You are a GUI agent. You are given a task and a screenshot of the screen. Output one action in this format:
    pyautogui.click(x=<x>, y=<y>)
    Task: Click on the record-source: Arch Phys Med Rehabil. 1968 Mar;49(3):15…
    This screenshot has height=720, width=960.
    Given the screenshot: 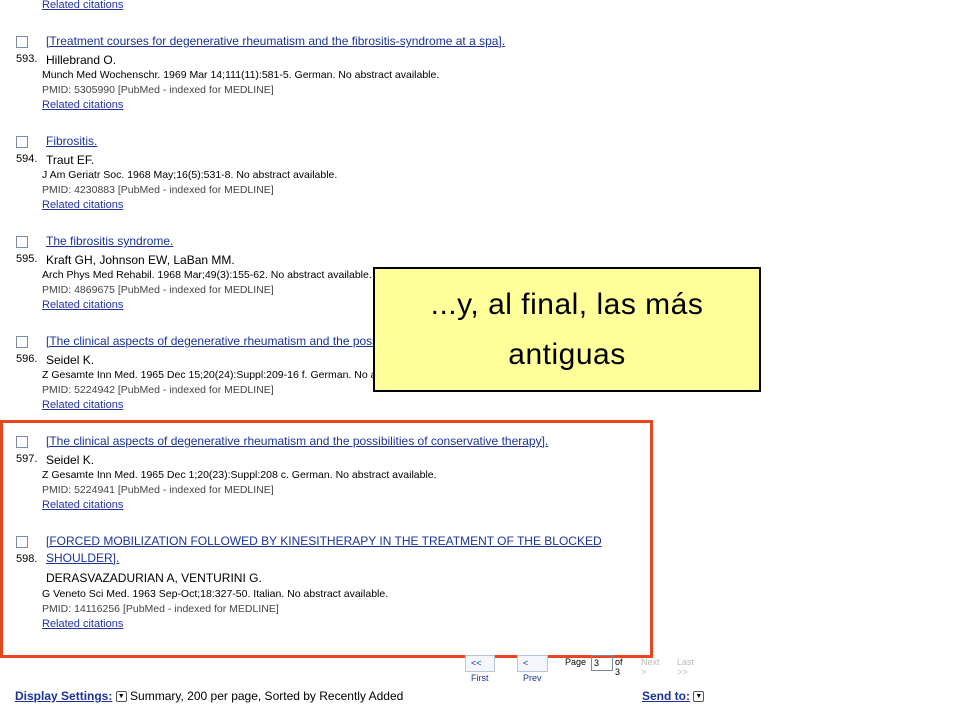 What is the action you would take?
    pyautogui.click(x=207, y=275)
    